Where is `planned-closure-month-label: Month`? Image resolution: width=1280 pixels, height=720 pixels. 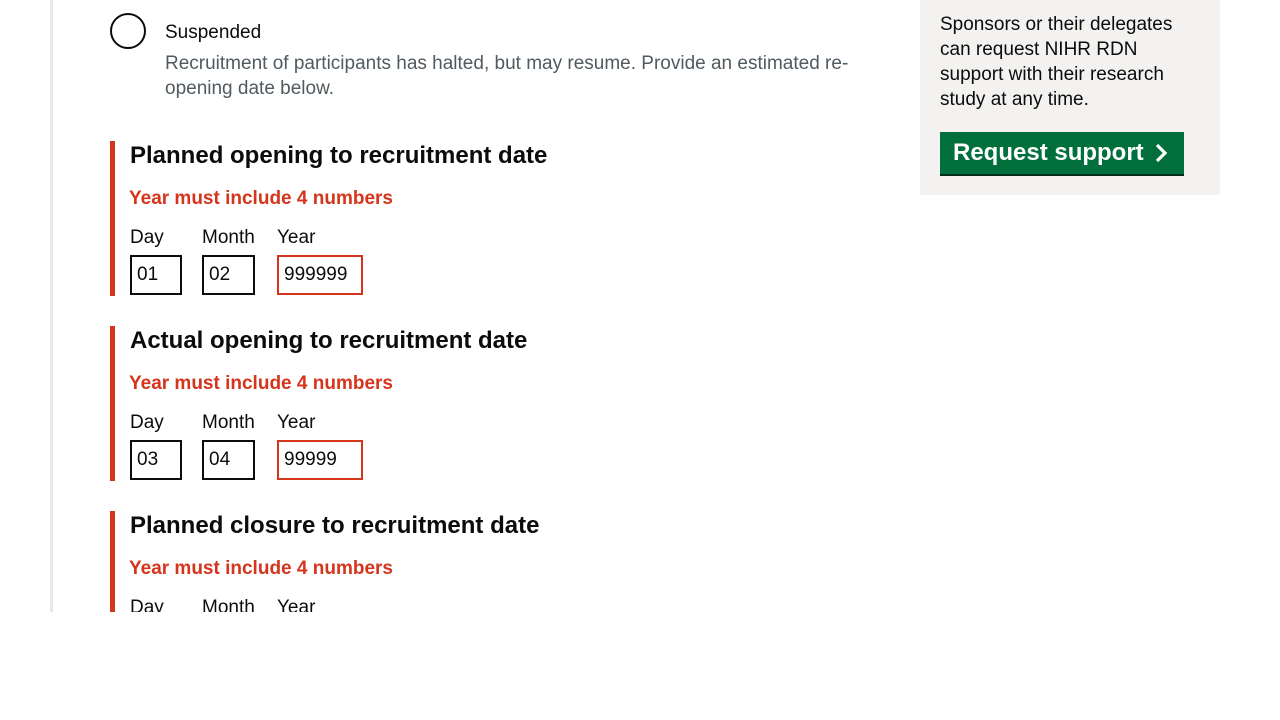
planned-closure-month-label: Month is located at coordinates (228, 604).